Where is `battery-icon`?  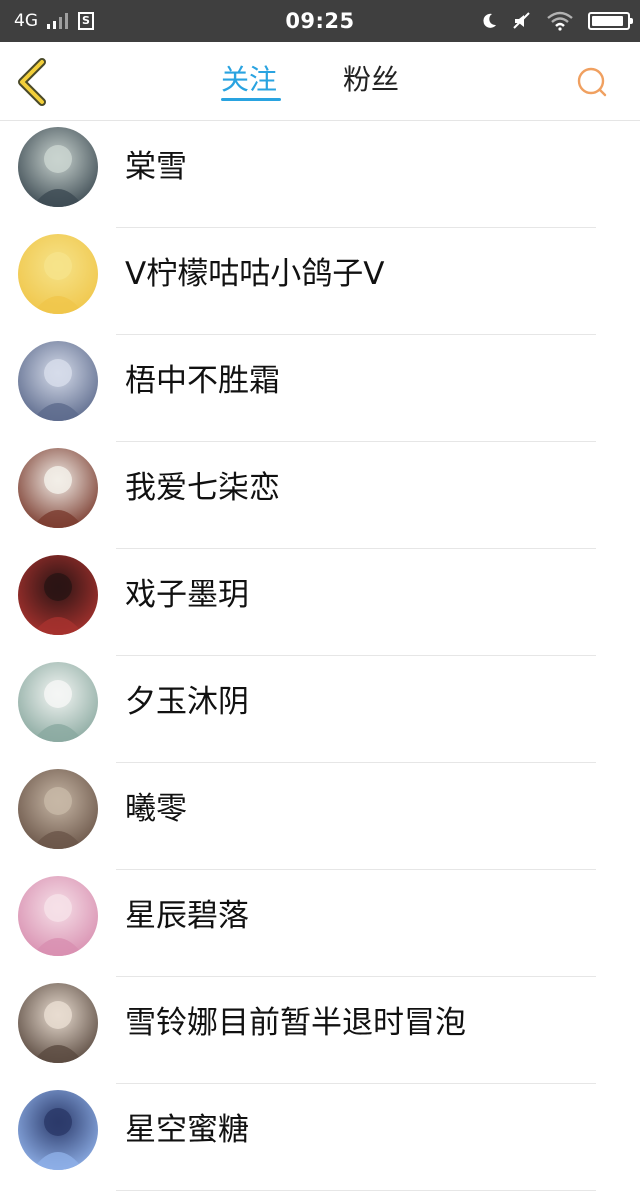
battery-icon is located at coordinates (610, 21).